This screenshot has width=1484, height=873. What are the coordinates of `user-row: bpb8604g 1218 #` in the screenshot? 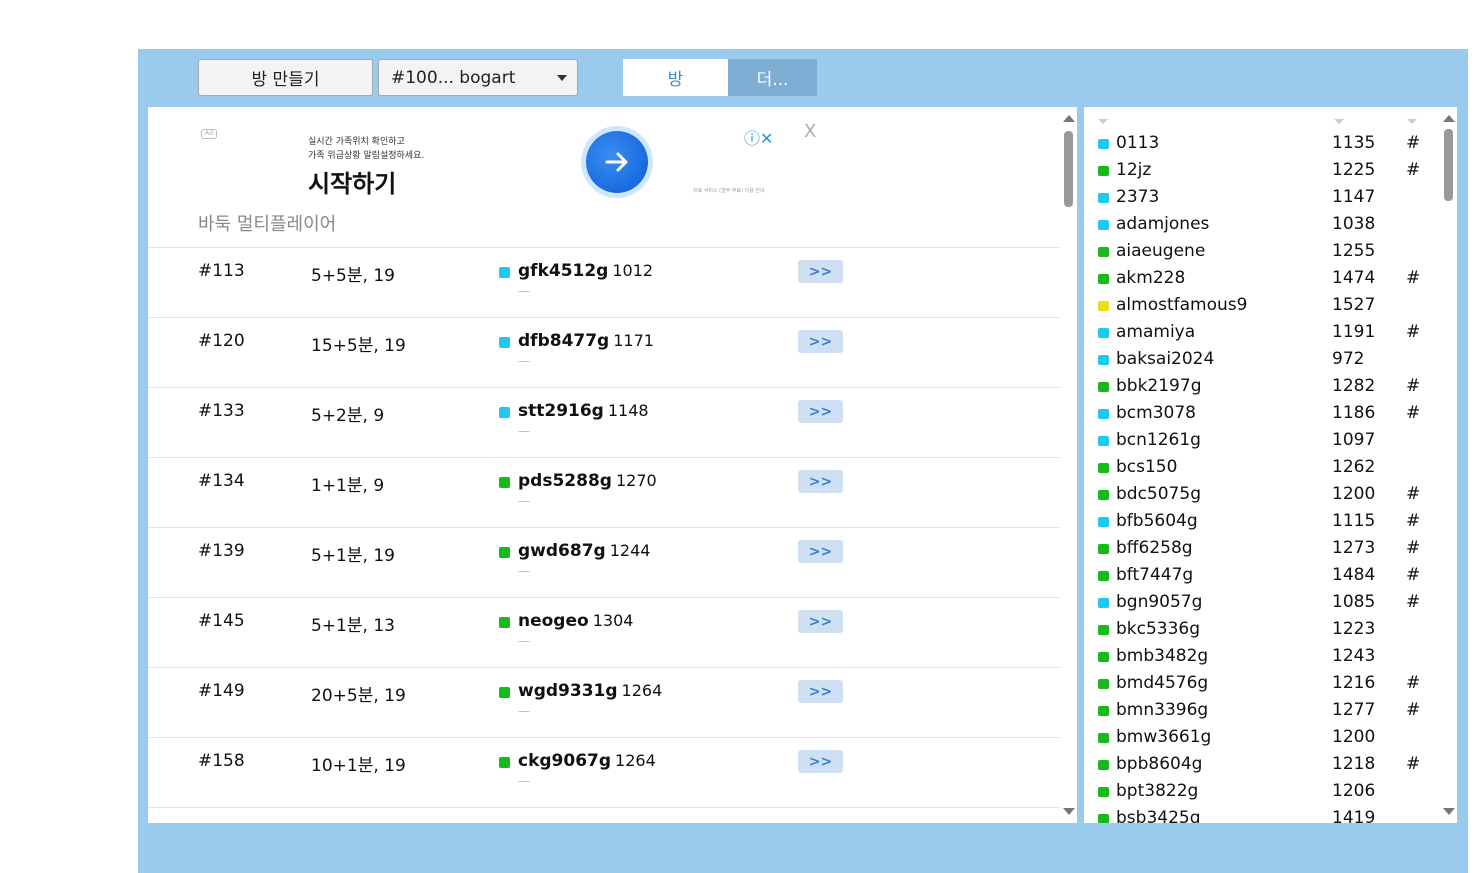 It's located at (1262, 764).